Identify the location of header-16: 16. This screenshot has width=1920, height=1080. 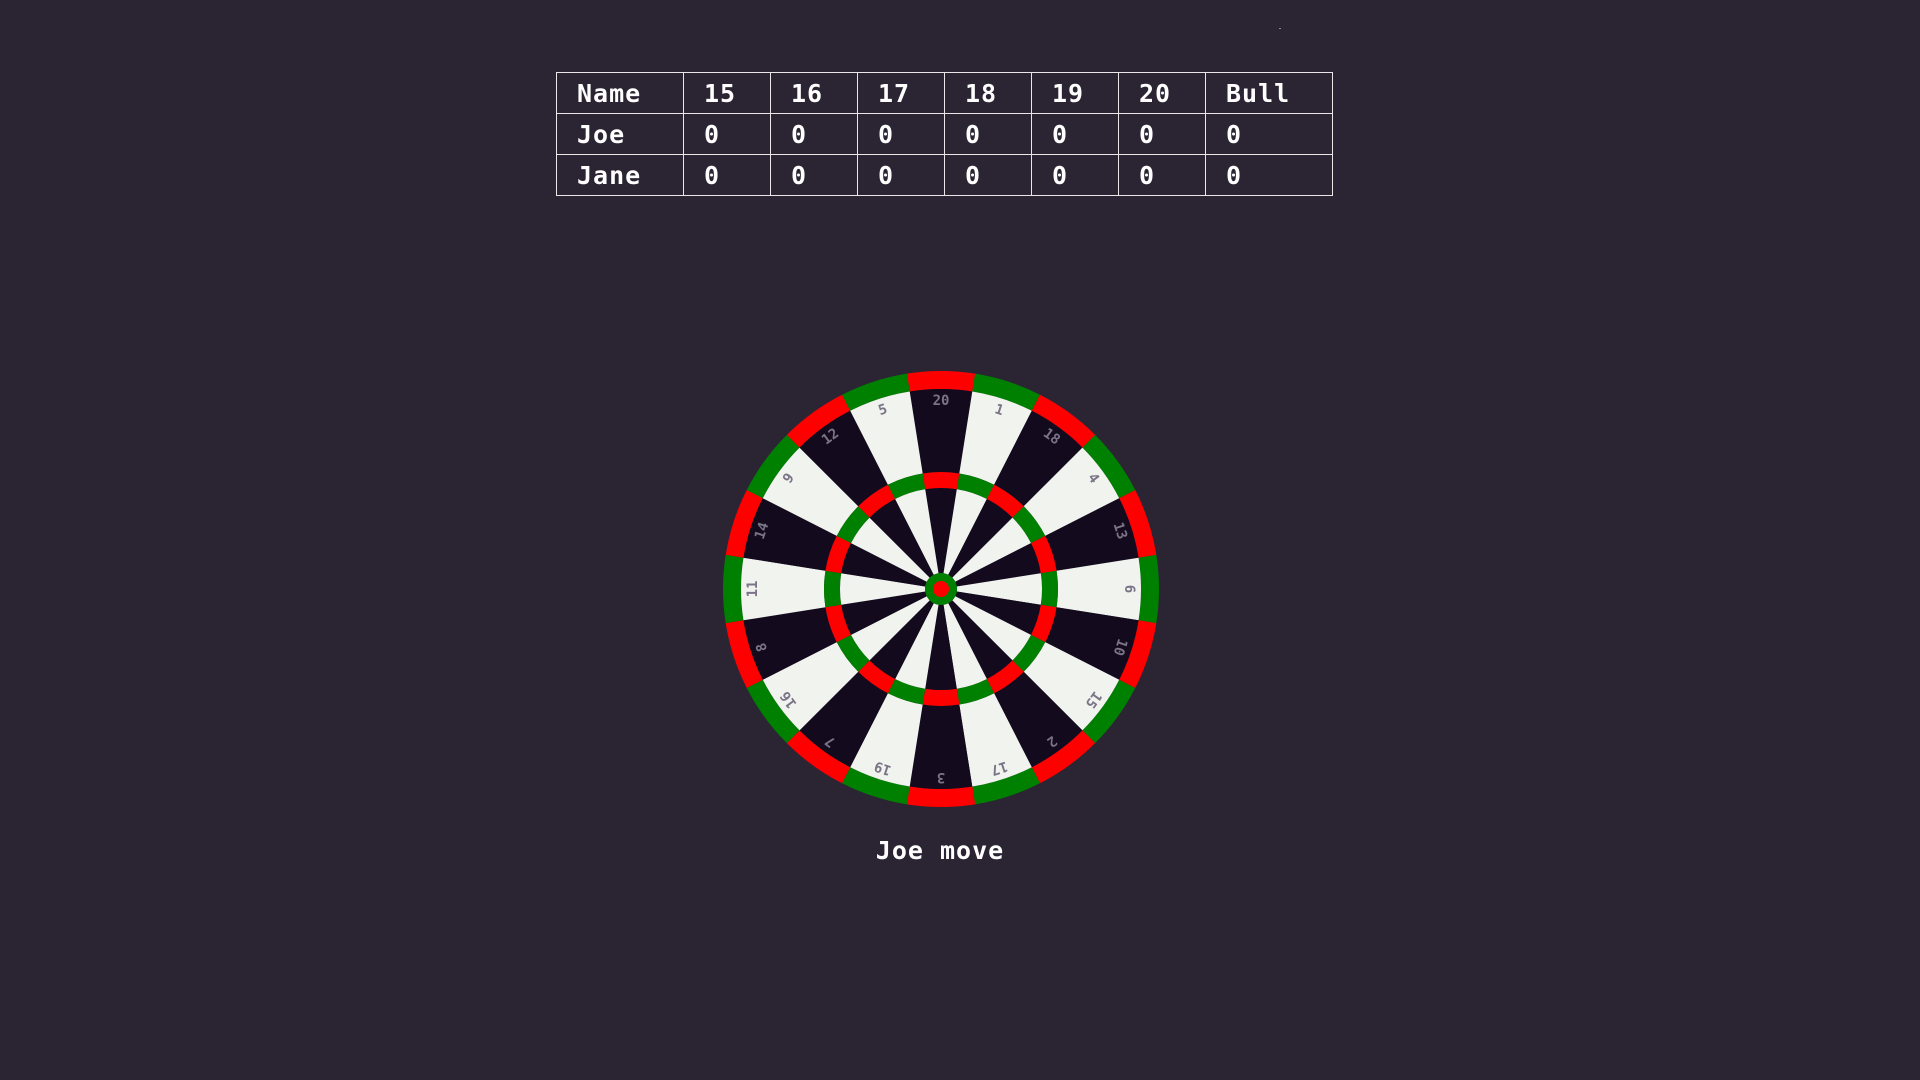
(814, 93).